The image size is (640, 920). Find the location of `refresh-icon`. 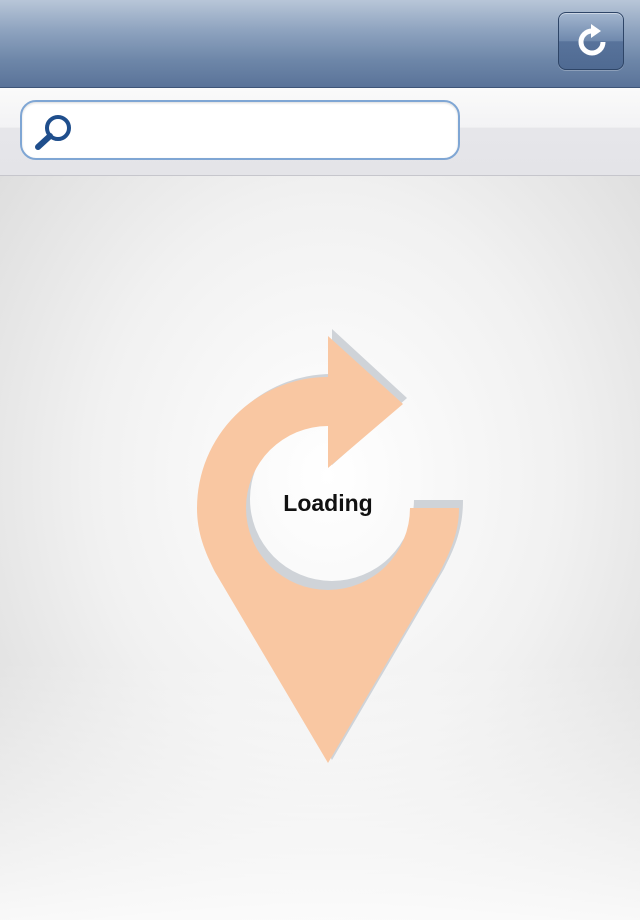

refresh-icon is located at coordinates (592, 40).